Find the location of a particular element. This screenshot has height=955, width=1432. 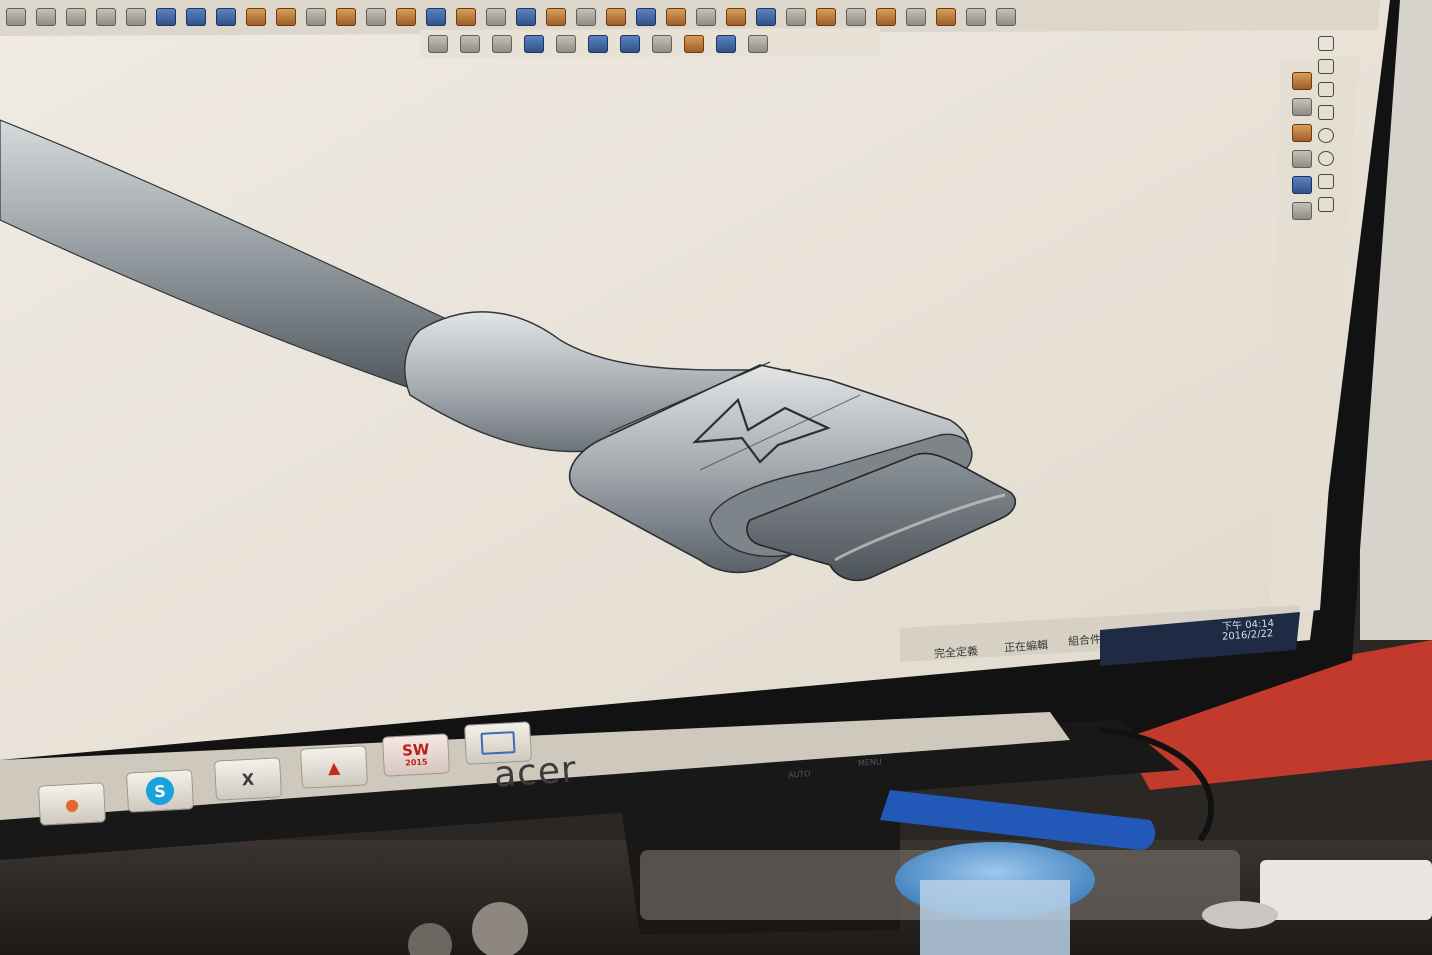

task-pane-tabs is located at coordinates (1302, 146).